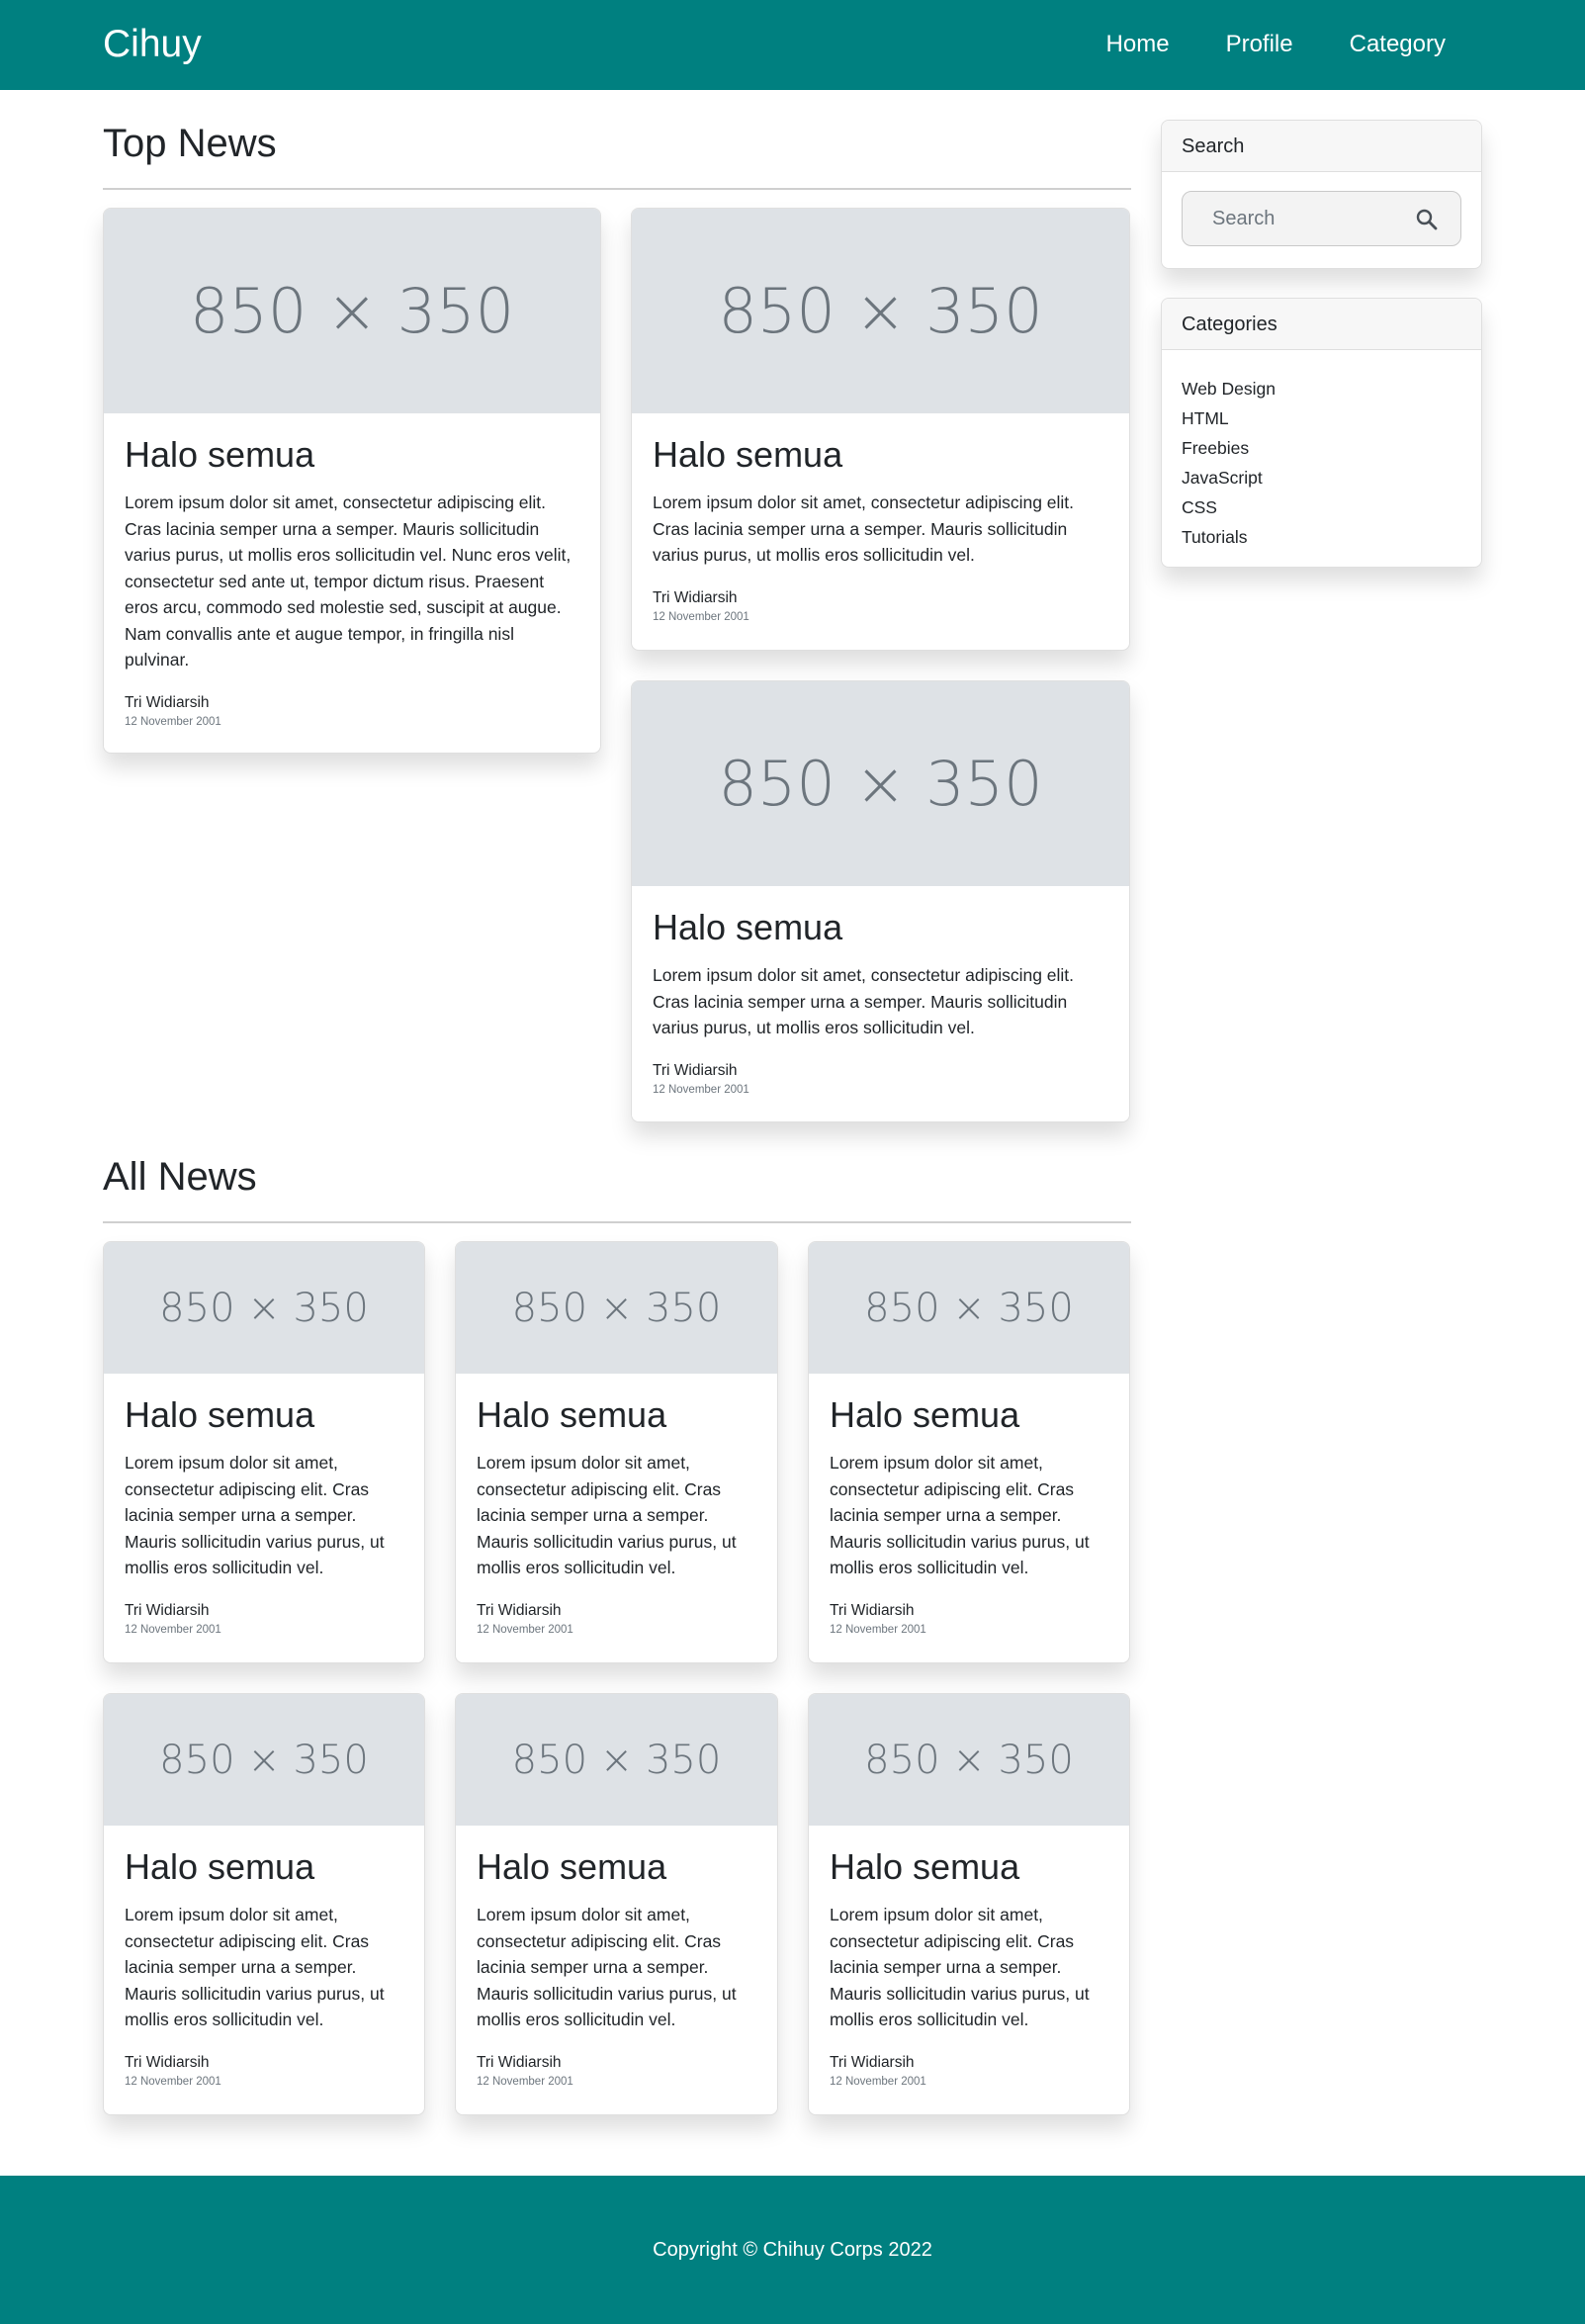  Describe the element at coordinates (1321, 448) in the screenshot. I see `category-item-freebies: Freebies` at that location.